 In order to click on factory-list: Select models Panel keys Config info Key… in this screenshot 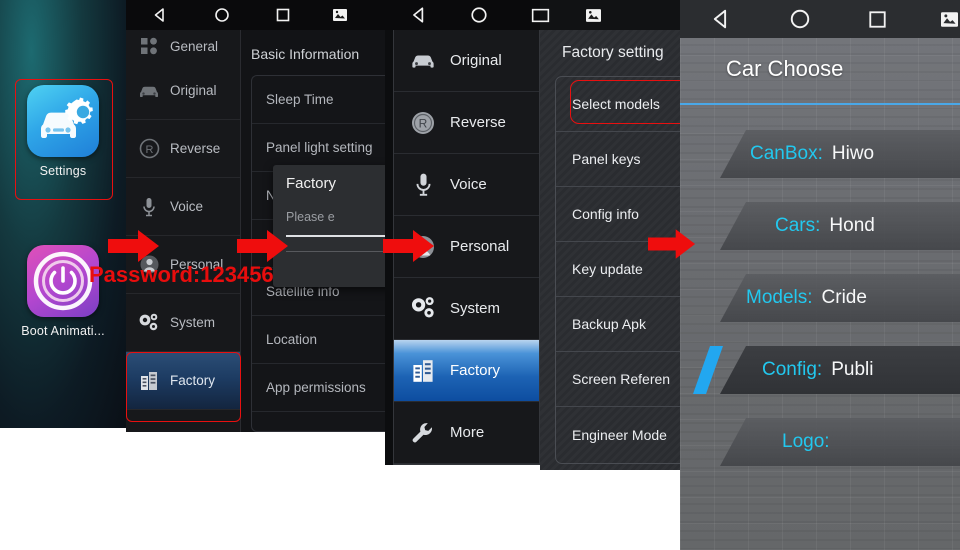, I will do `click(617, 270)`.